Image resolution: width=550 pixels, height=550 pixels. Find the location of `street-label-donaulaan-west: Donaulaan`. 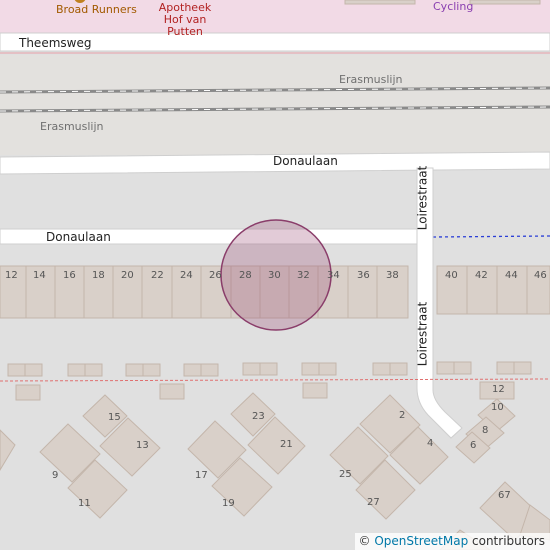

street-label-donaulaan-west: Donaulaan is located at coordinates (78, 237).